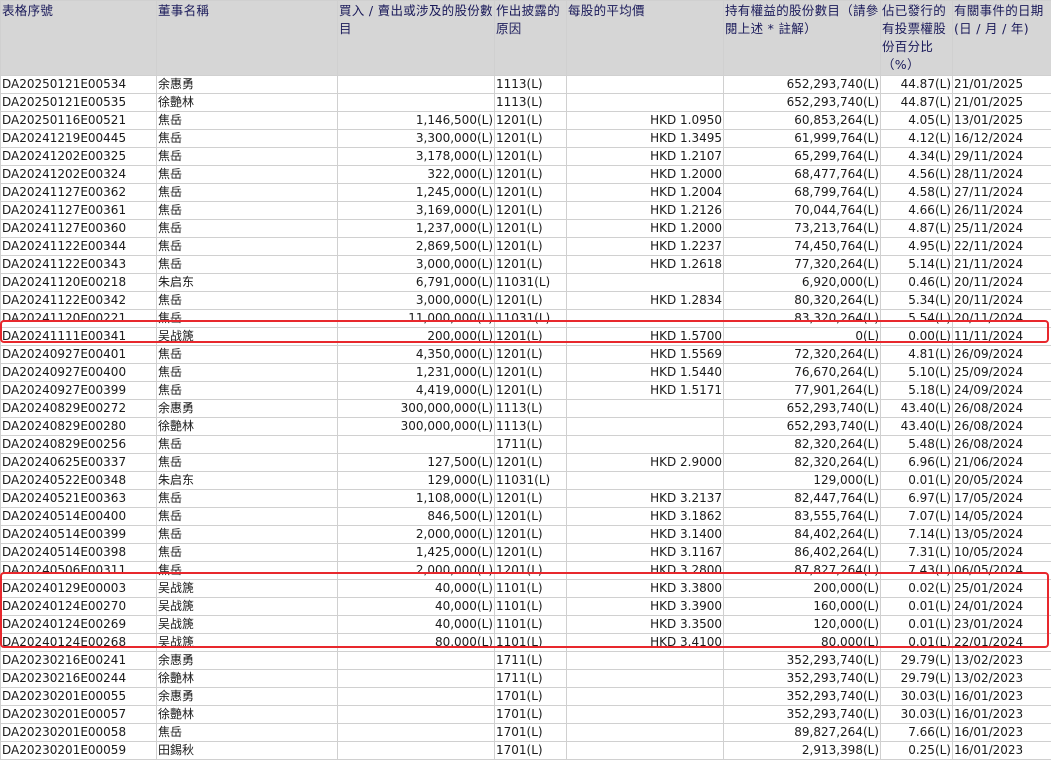  Describe the element at coordinates (1002, 193) in the screenshot. I see `event-date: 27/11/2024` at that location.